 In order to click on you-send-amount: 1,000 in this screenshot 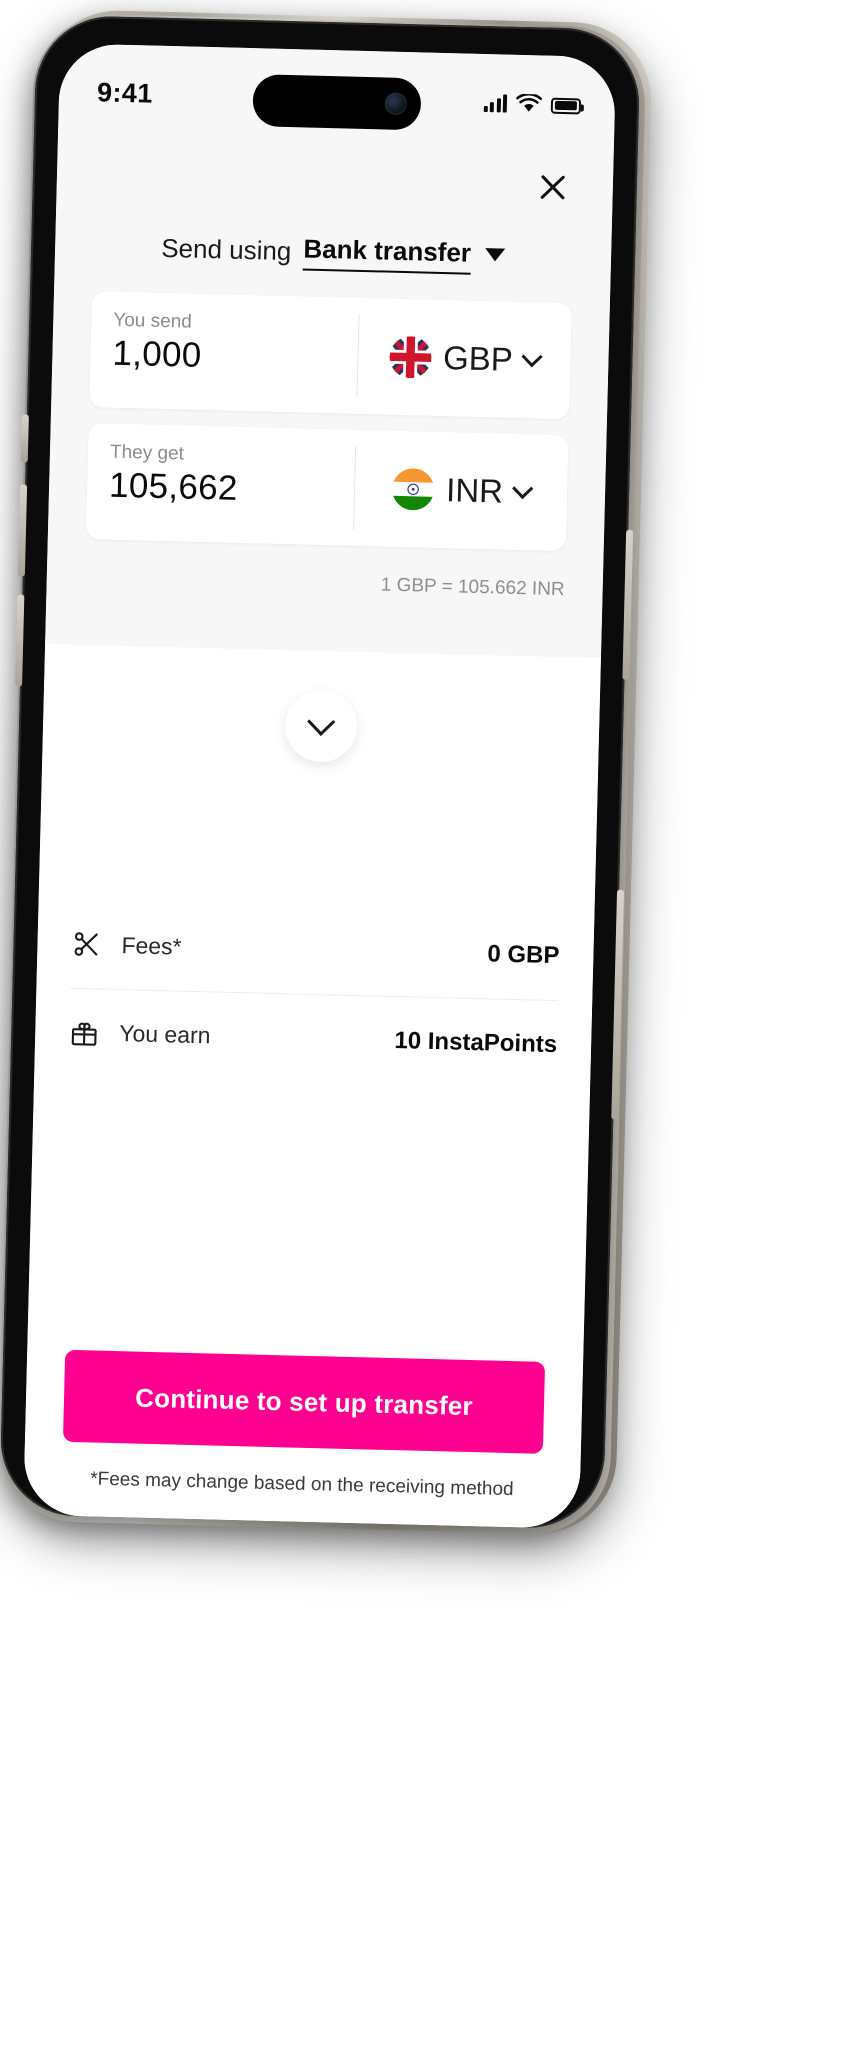, I will do `click(235, 357)`.